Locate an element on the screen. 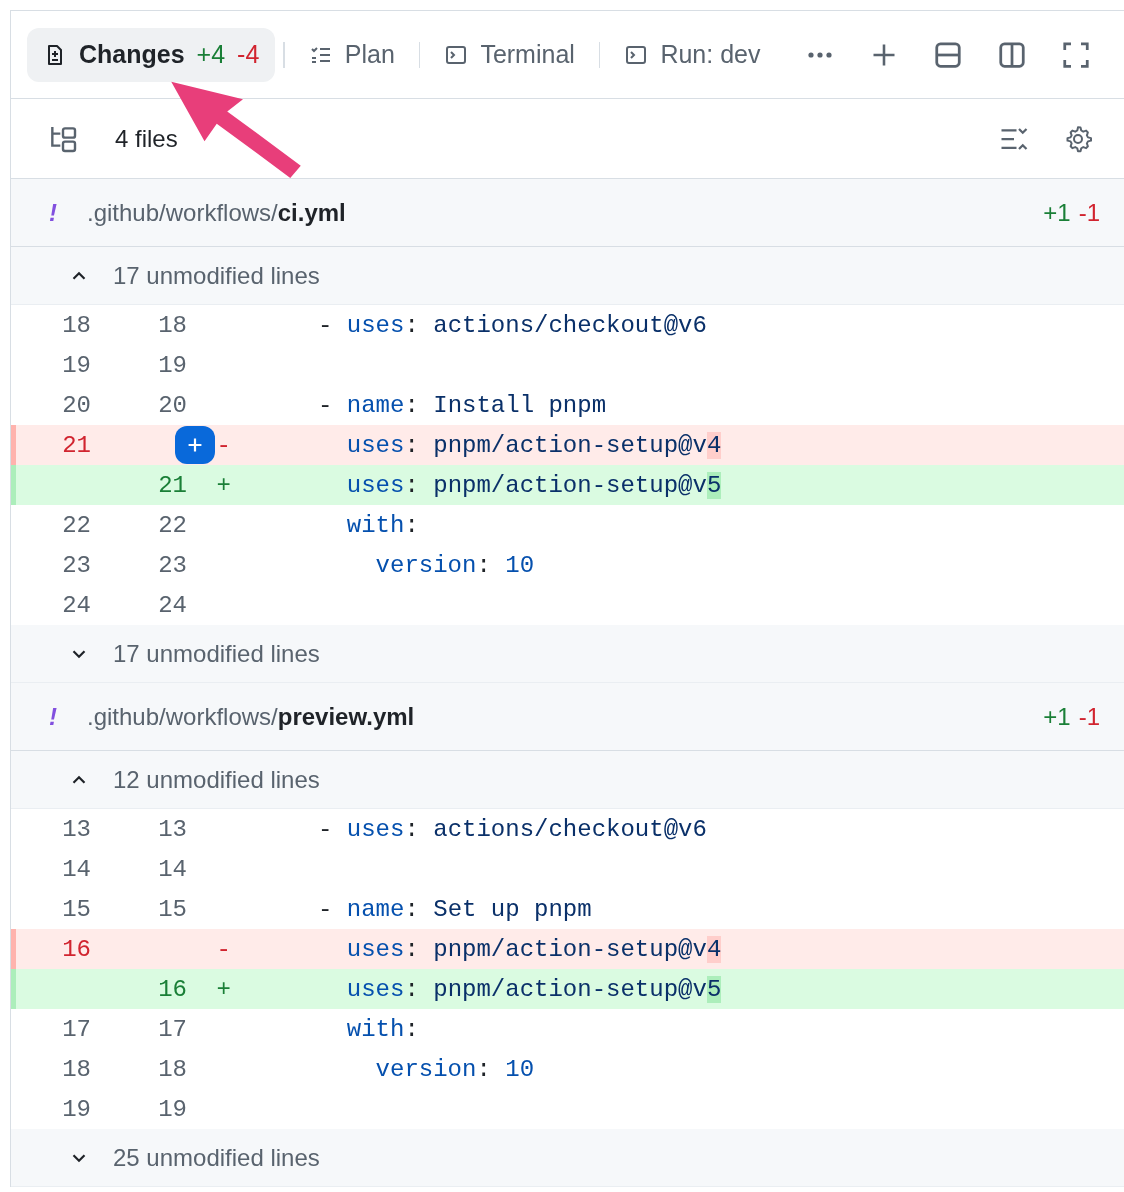 This screenshot has width=1124, height=1192. old-line-number: 17 is located at coordinates (76, 1029).